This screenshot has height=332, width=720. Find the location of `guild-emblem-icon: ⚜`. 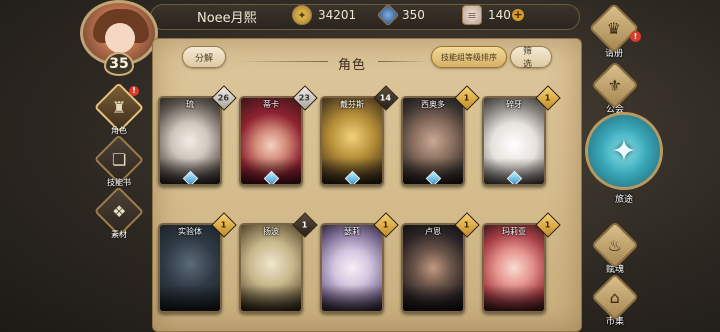

guild-emblem-icon: ⚜ is located at coordinates (615, 85).